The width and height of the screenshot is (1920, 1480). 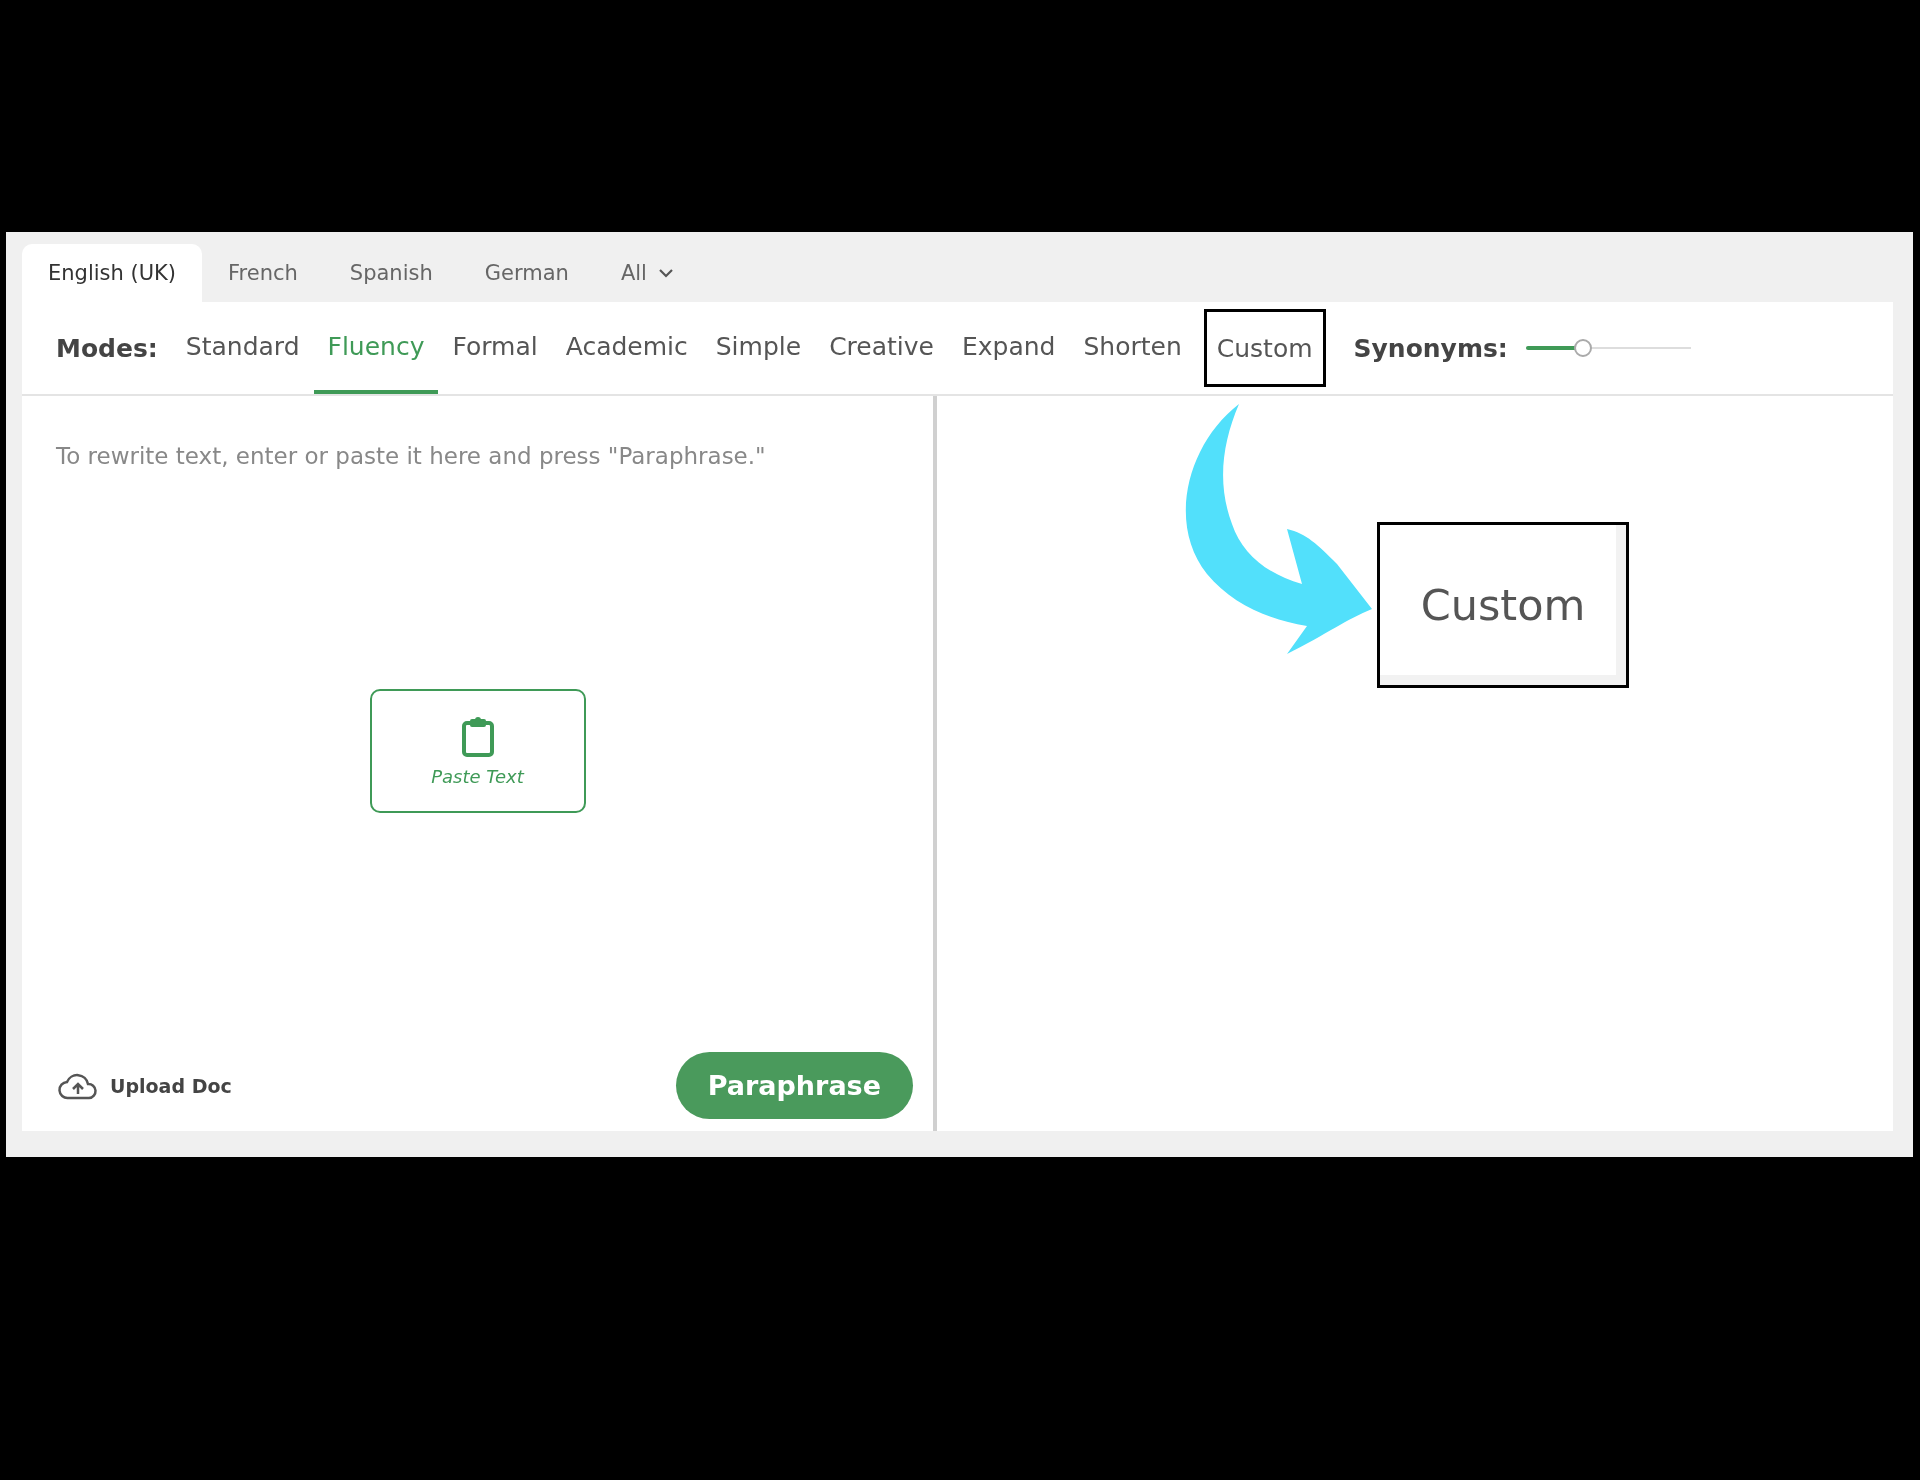 What do you see at coordinates (1430, 348) in the screenshot?
I see `synonyms-label: Synonyms:` at bounding box center [1430, 348].